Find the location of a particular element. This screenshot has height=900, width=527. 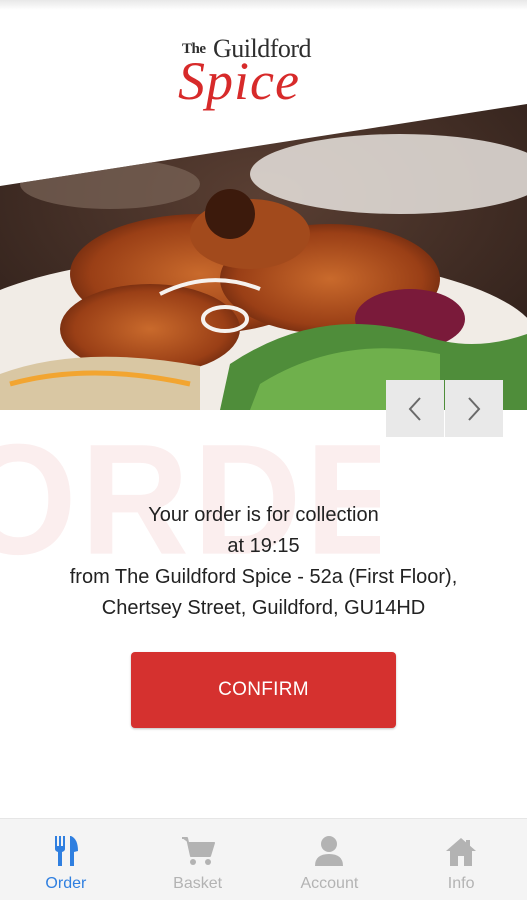

confirm-button: CONFIRM is located at coordinates (263, 690).